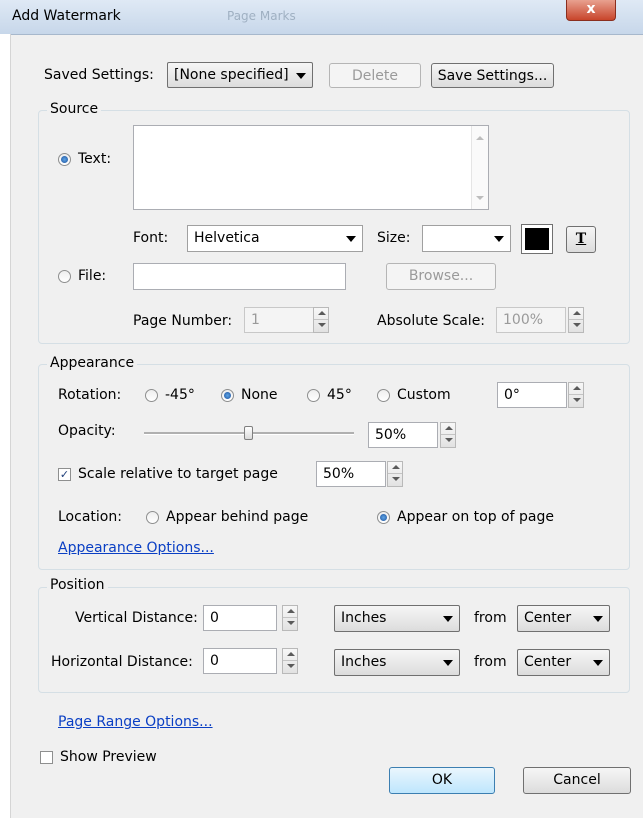 This screenshot has width=643, height=818. What do you see at coordinates (255, 320) in the screenshot?
I see `page-number-value: 1` at bounding box center [255, 320].